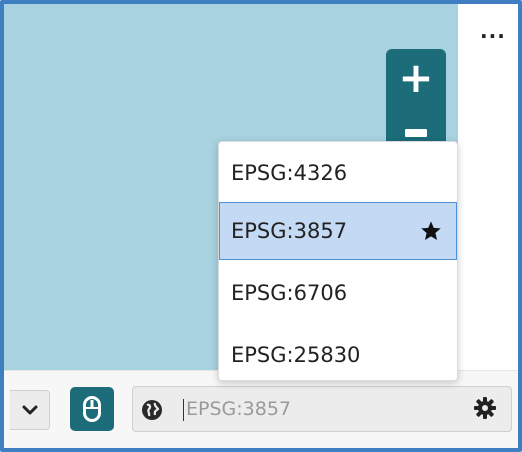  Describe the element at coordinates (431, 230) in the screenshot. I see `star-icon` at that location.